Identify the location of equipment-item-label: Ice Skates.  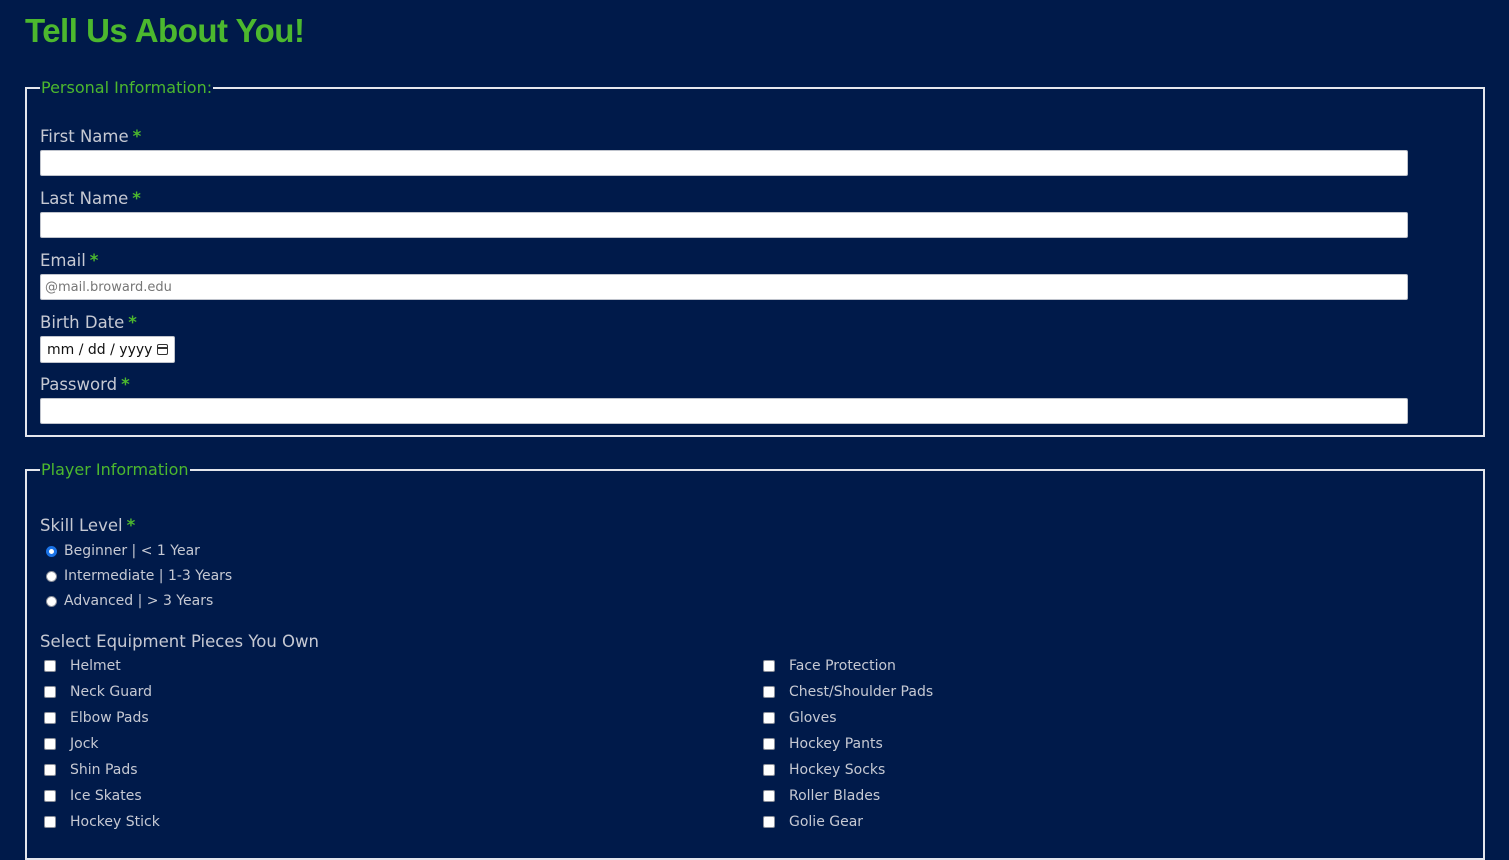
(106, 796).